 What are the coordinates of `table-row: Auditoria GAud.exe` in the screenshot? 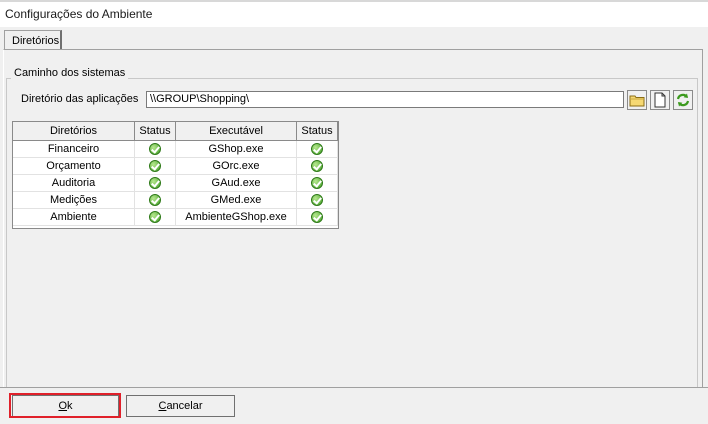 It's located at (175, 183).